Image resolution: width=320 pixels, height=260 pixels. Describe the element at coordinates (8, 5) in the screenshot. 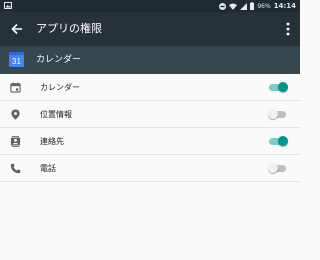

I see `image-notification-icon` at that location.